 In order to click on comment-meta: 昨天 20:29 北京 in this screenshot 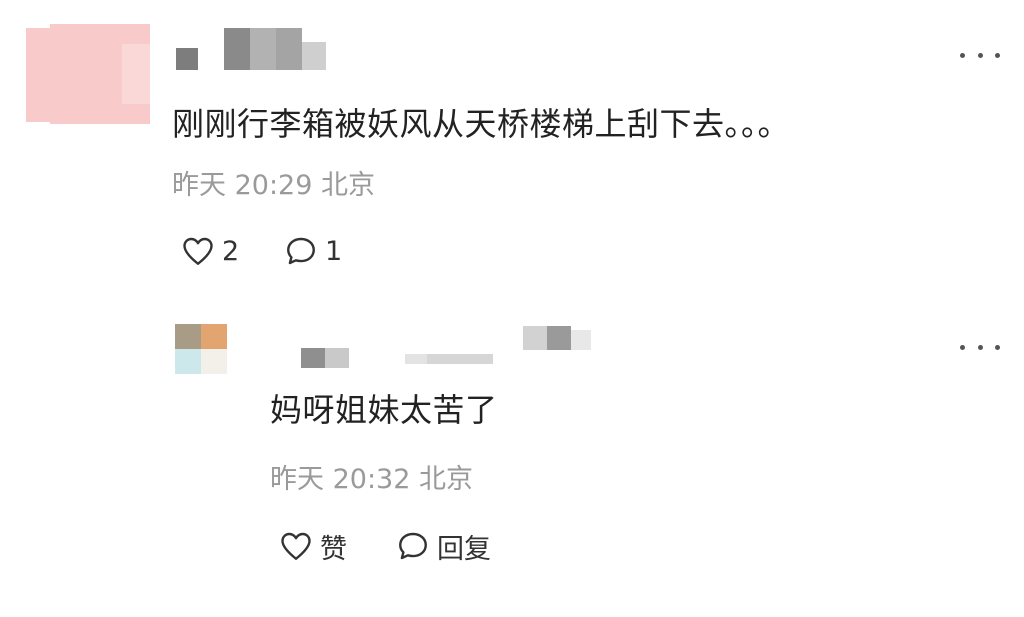, I will do `click(273, 186)`.